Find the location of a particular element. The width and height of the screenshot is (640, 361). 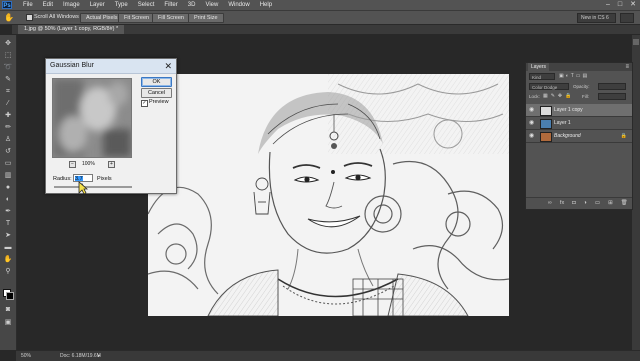

panel-menu-icon: ≡ is located at coordinates (627, 67).